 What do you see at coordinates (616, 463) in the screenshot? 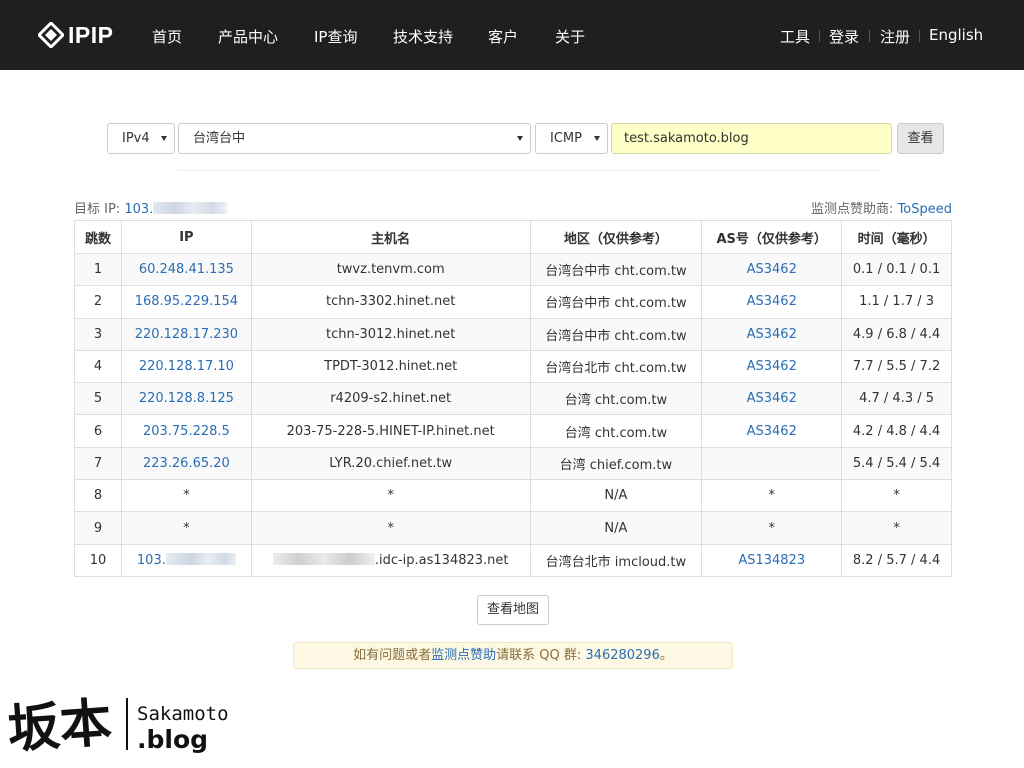
I see `region-cell: 台湾 chief.com.tw` at bounding box center [616, 463].